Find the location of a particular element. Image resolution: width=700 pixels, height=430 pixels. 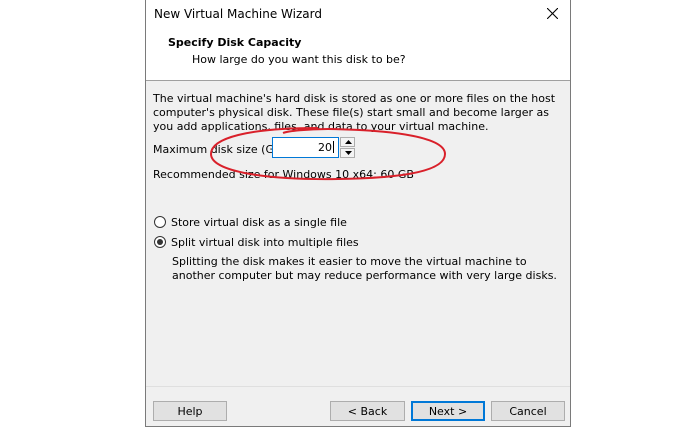

page-title: Specify Disk Capacity is located at coordinates (235, 42).